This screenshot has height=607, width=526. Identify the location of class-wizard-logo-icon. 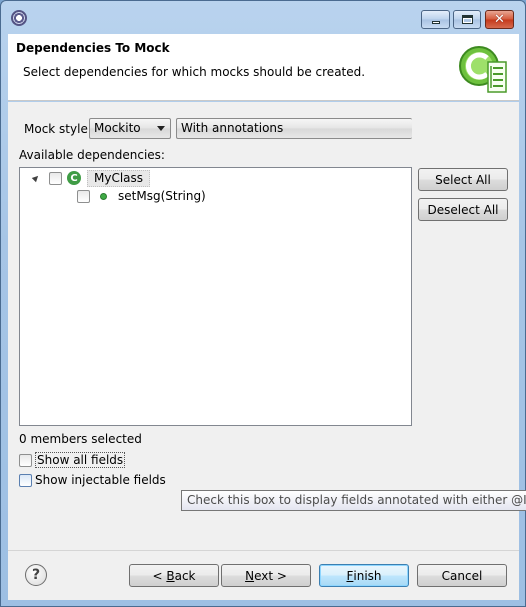
(483, 69).